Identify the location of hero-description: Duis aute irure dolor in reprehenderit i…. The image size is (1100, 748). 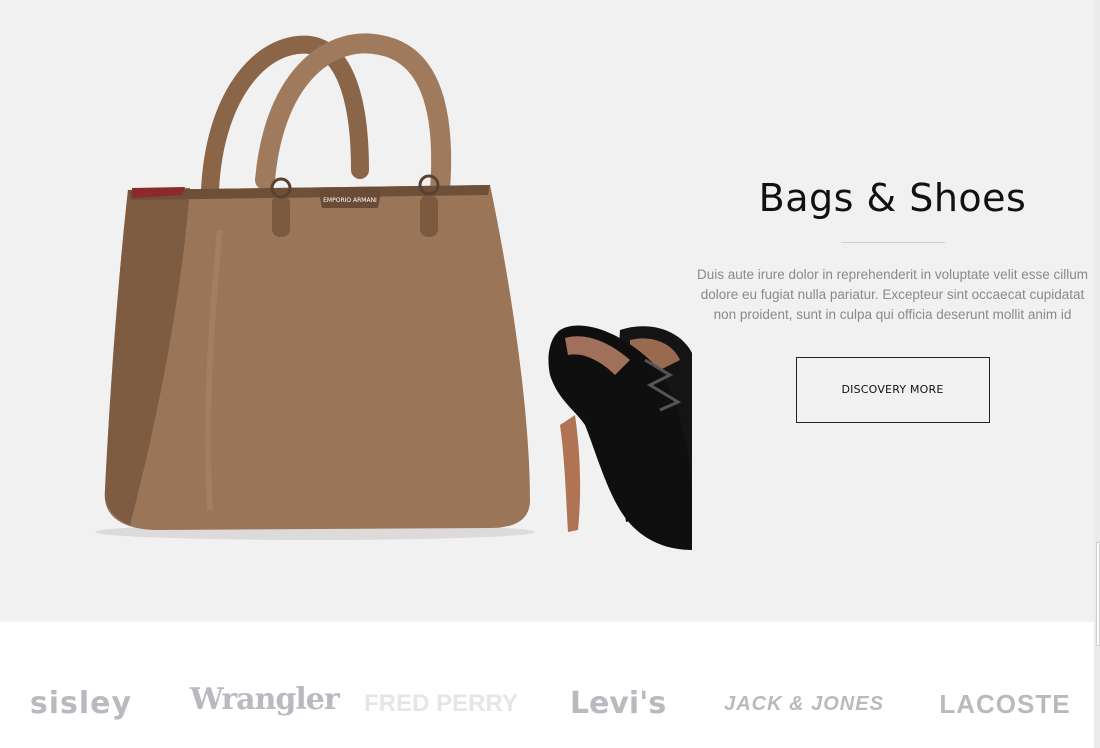
(892, 294).